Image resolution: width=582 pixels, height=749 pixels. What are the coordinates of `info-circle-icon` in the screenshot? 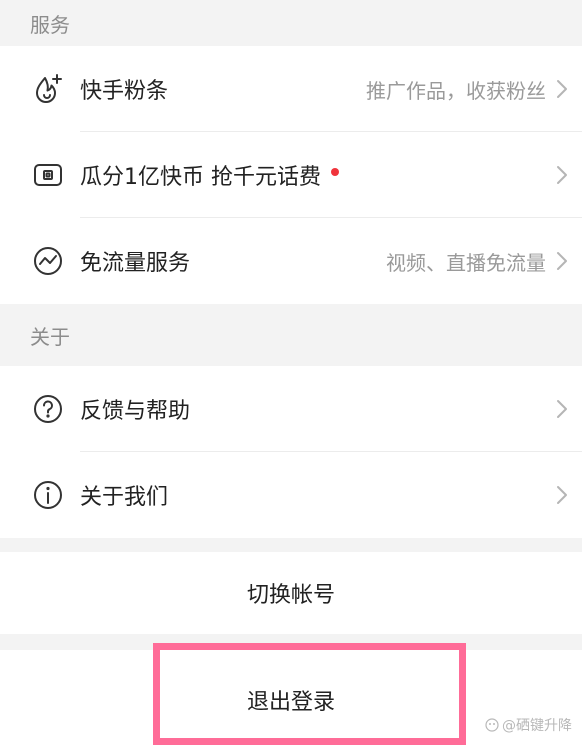 It's located at (48, 495).